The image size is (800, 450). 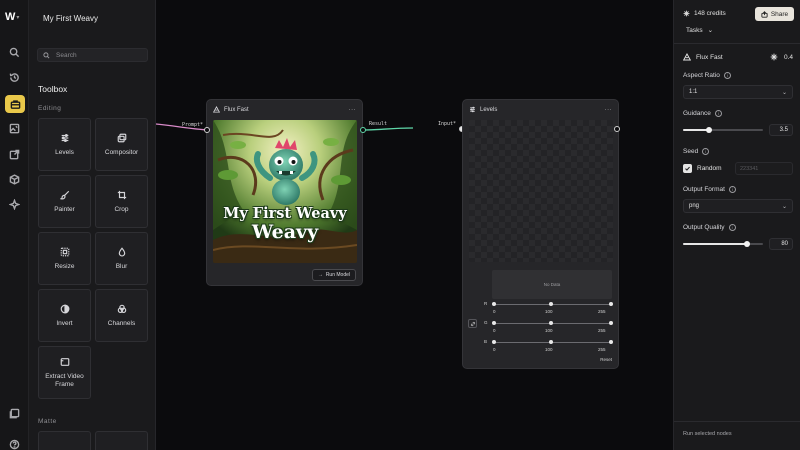 I want to click on credits-indicator: 148 credits, so click(x=704, y=13).